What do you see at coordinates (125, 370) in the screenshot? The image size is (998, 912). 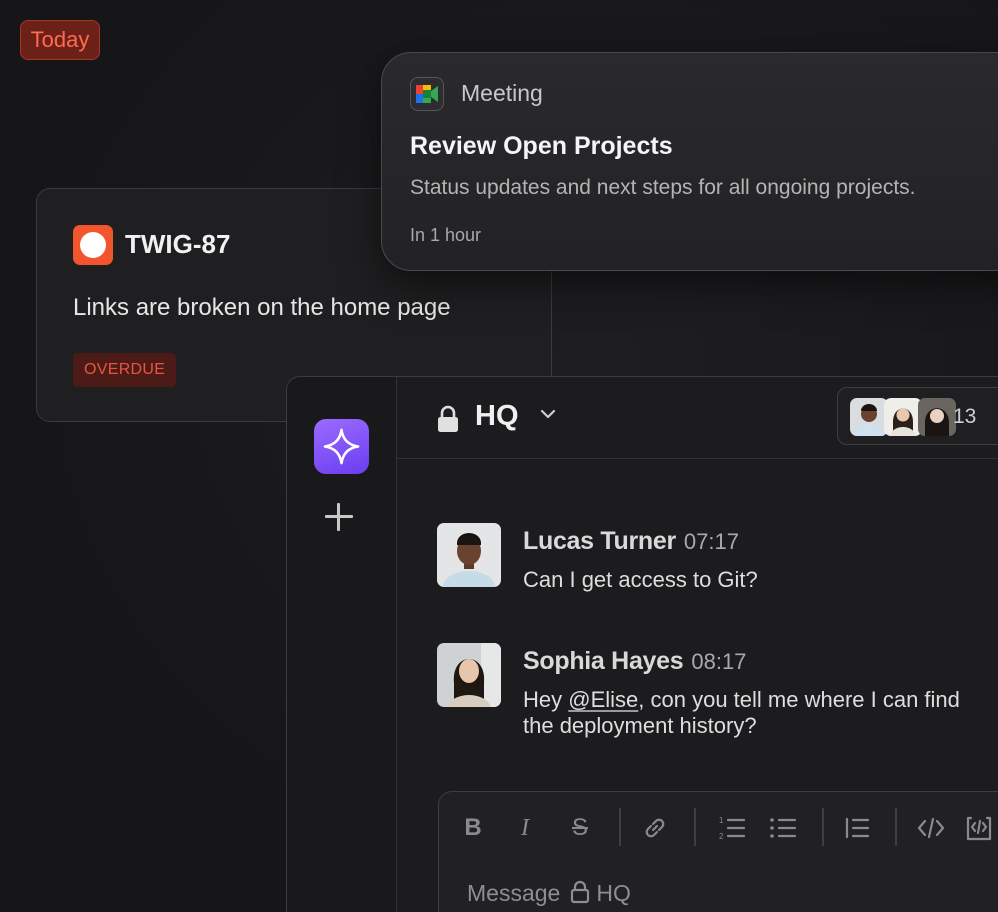 I see `status-badge: OVERDUE` at bounding box center [125, 370].